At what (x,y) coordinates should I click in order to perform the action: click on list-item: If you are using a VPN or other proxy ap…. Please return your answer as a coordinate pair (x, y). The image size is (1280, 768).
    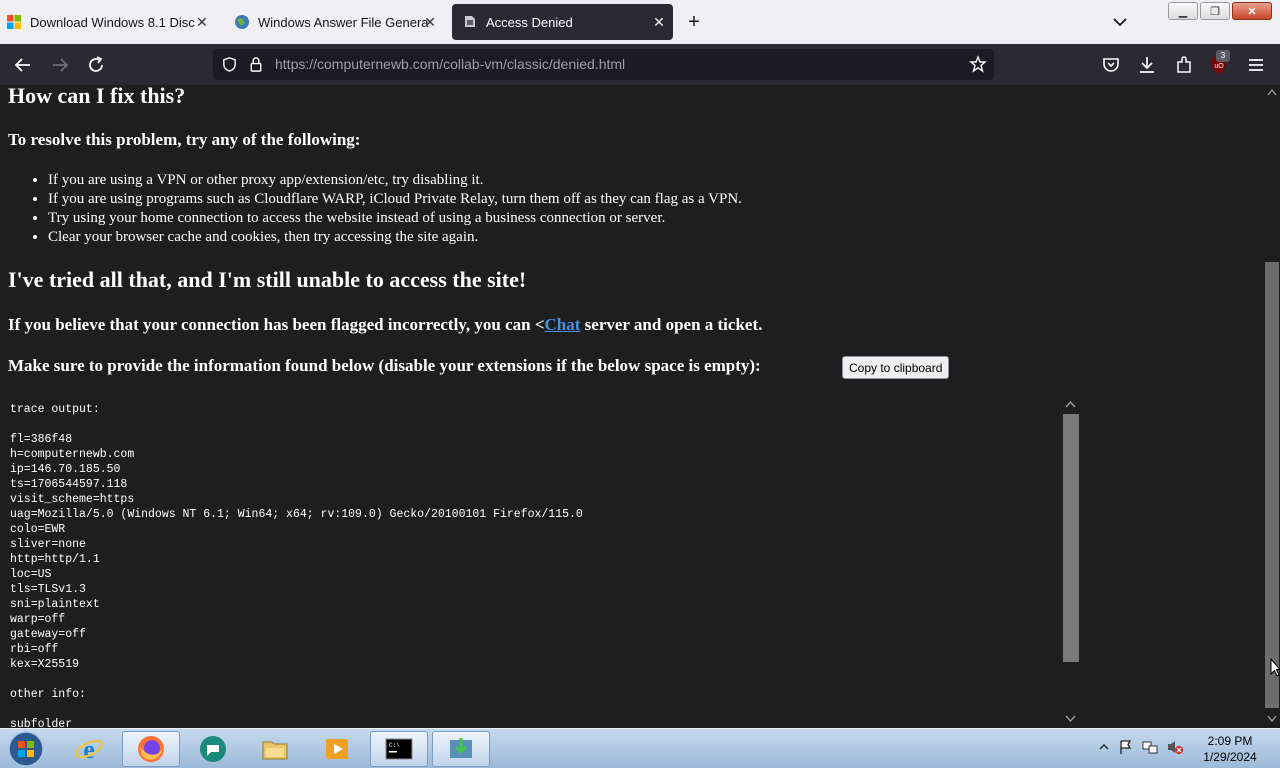
    Looking at the image, I should click on (395, 180).